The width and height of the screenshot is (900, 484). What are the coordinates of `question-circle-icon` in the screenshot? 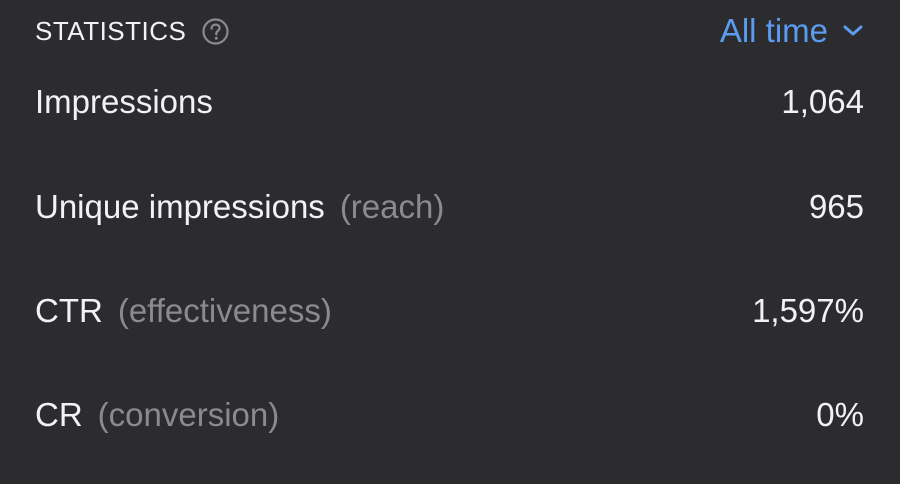 It's located at (215, 31).